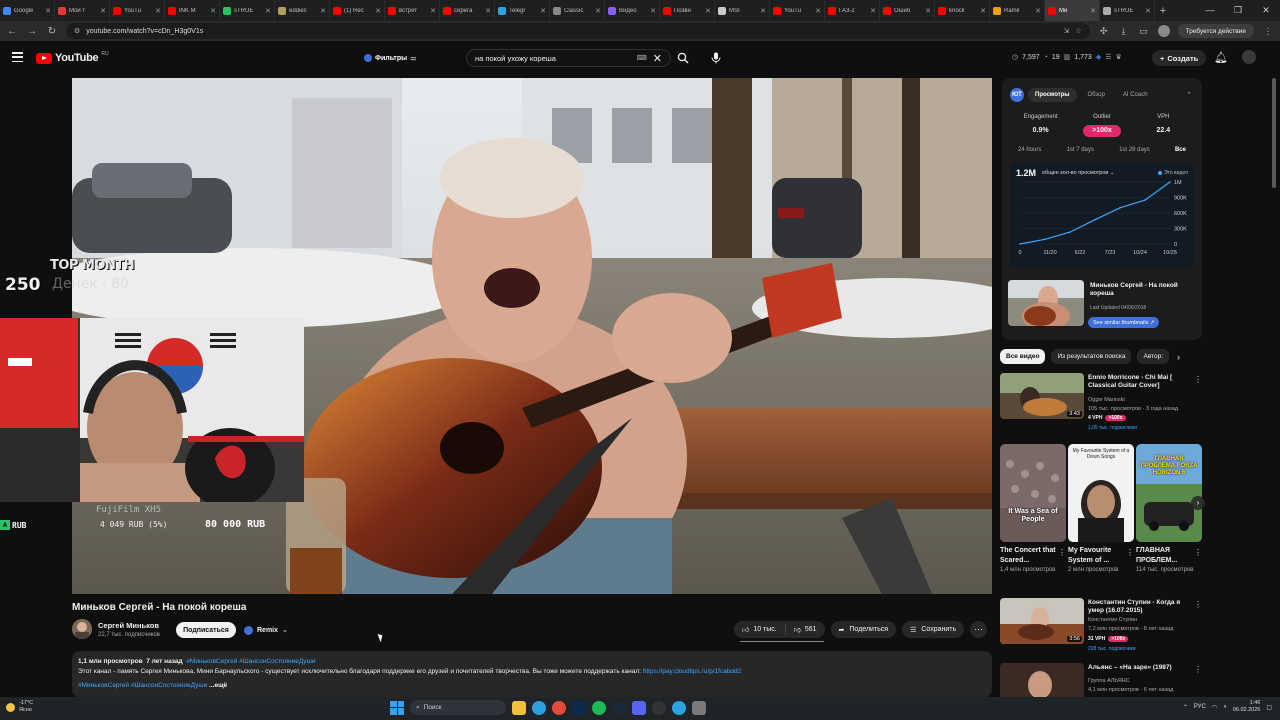 Image resolution: width=1280 pixels, height=720 pixels. Describe the element at coordinates (1096, 95) in the screenshot. I see `tab-overview: Обзор` at that location.